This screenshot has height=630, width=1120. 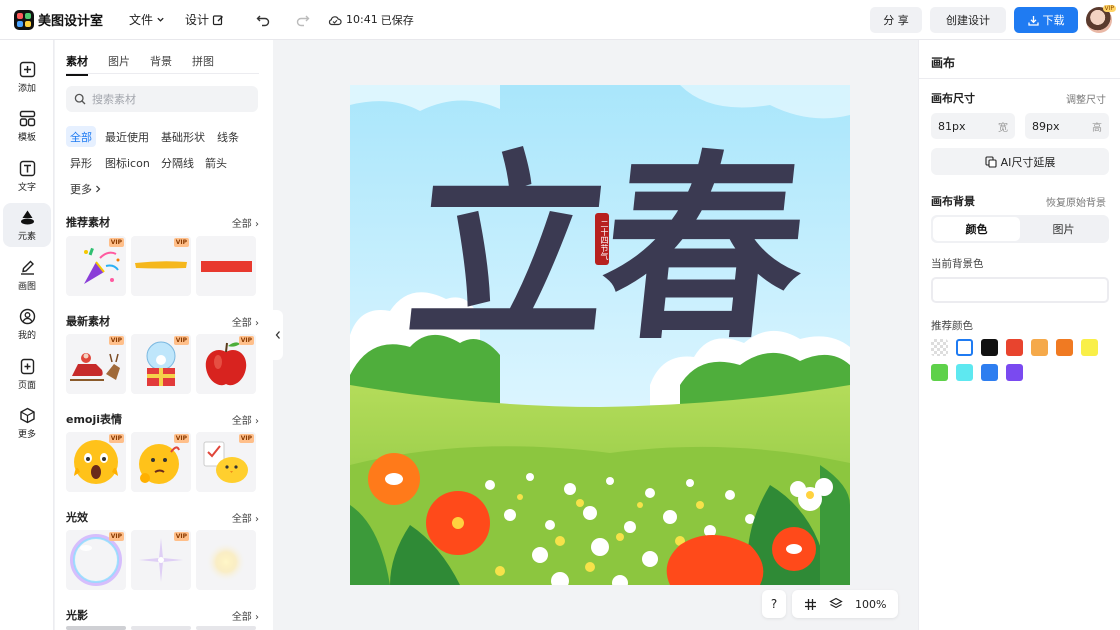 What do you see at coordinates (953, 98) in the screenshot?
I see `canvas-size-label: 画布尺寸` at bounding box center [953, 98].